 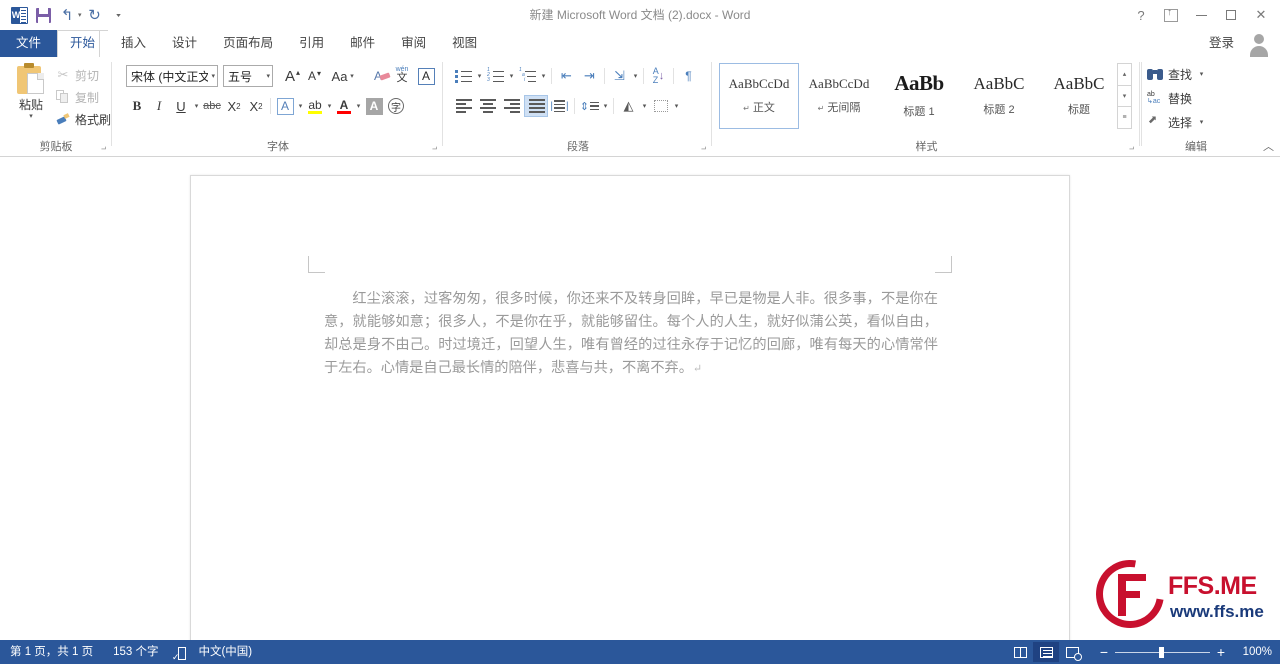 What do you see at coordinates (351, 76) in the screenshot?
I see `change-case-caret: ▾` at bounding box center [351, 76].